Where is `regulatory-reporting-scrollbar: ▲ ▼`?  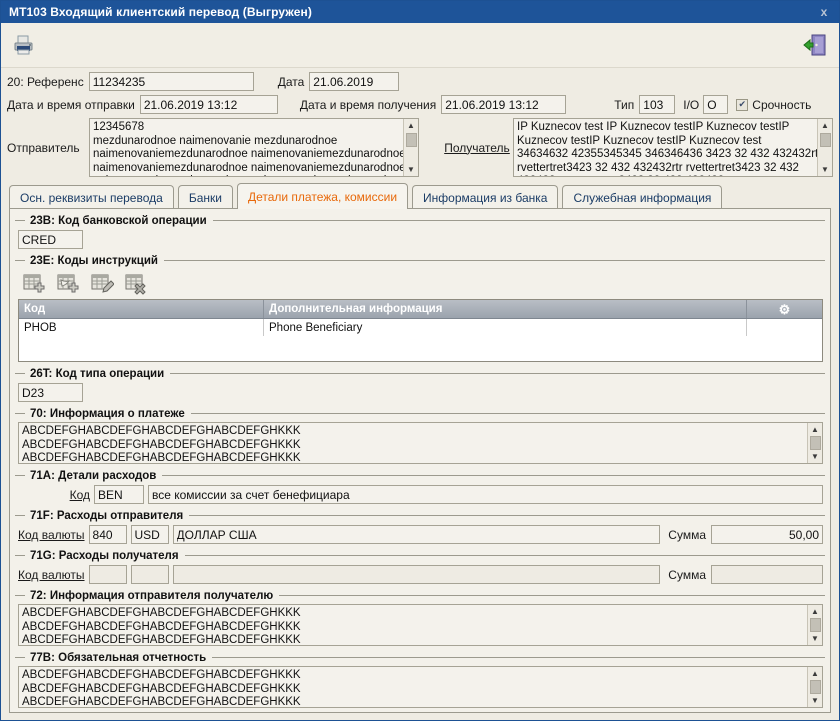
regulatory-reporting-scrollbar: ▲ ▼ is located at coordinates (814, 687).